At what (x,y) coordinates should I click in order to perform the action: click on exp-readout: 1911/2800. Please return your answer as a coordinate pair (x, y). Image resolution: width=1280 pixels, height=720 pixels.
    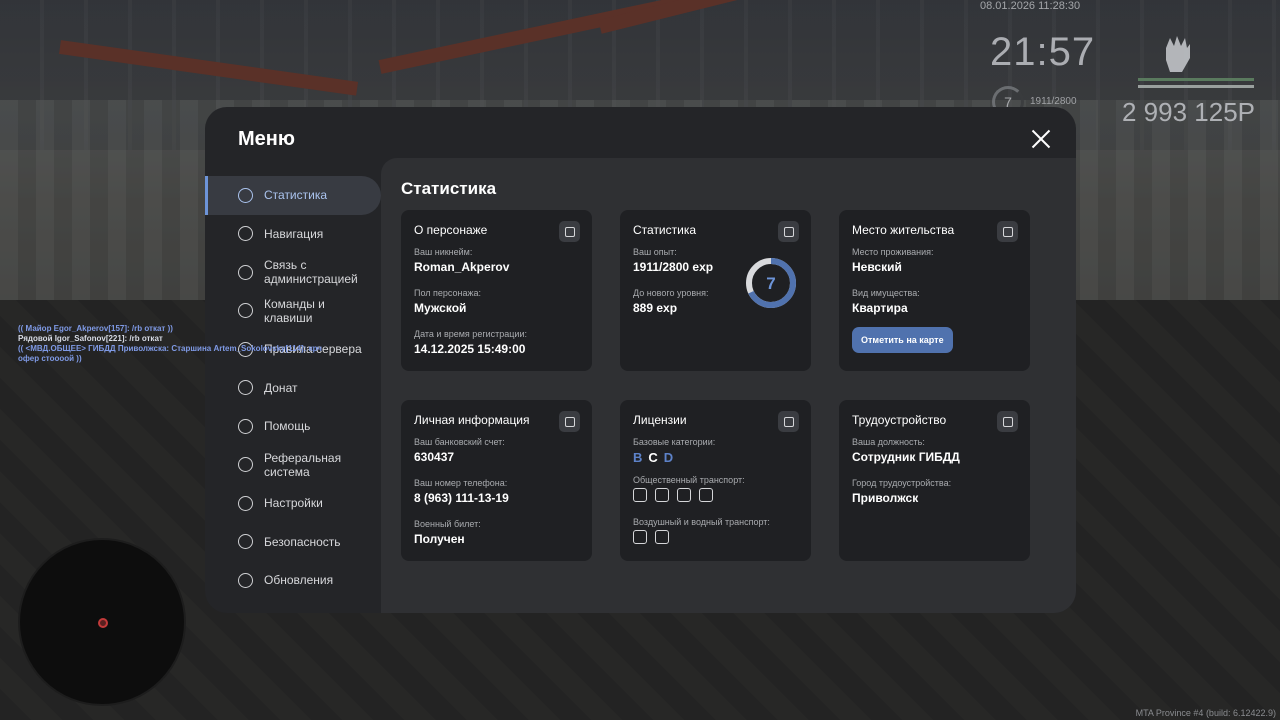
    Looking at the image, I should click on (1053, 101).